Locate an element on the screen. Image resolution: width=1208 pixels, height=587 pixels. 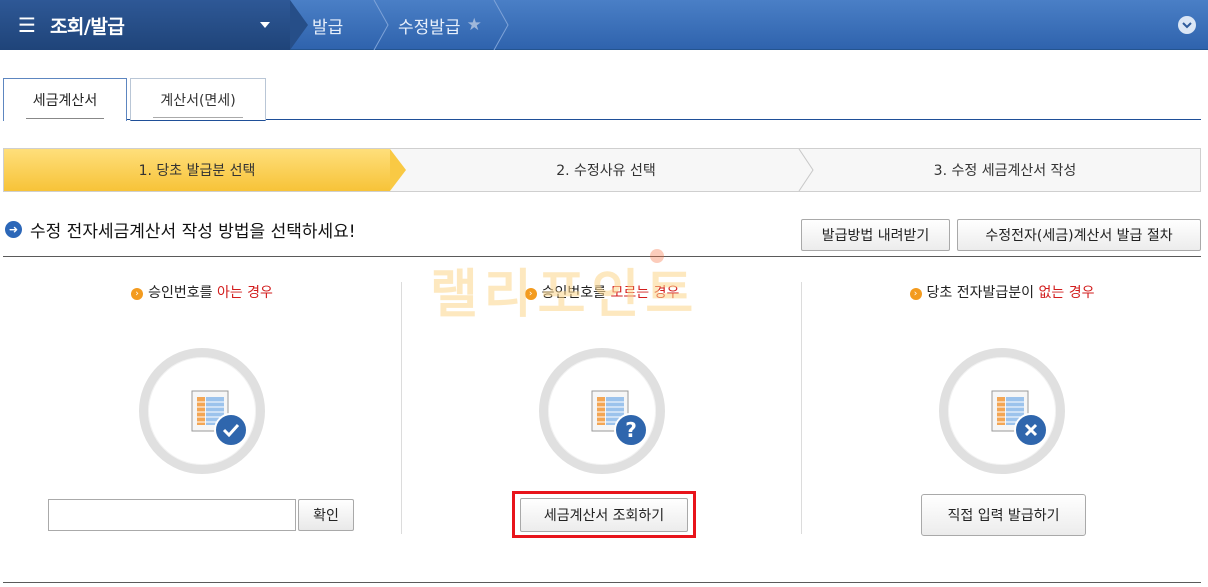
step-3: 3. 수정 세금계산서 작성 is located at coordinates (1005, 170).